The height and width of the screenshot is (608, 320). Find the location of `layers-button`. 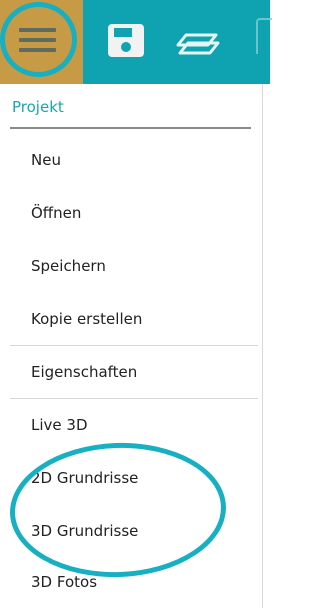

layers-button is located at coordinates (199, 42).